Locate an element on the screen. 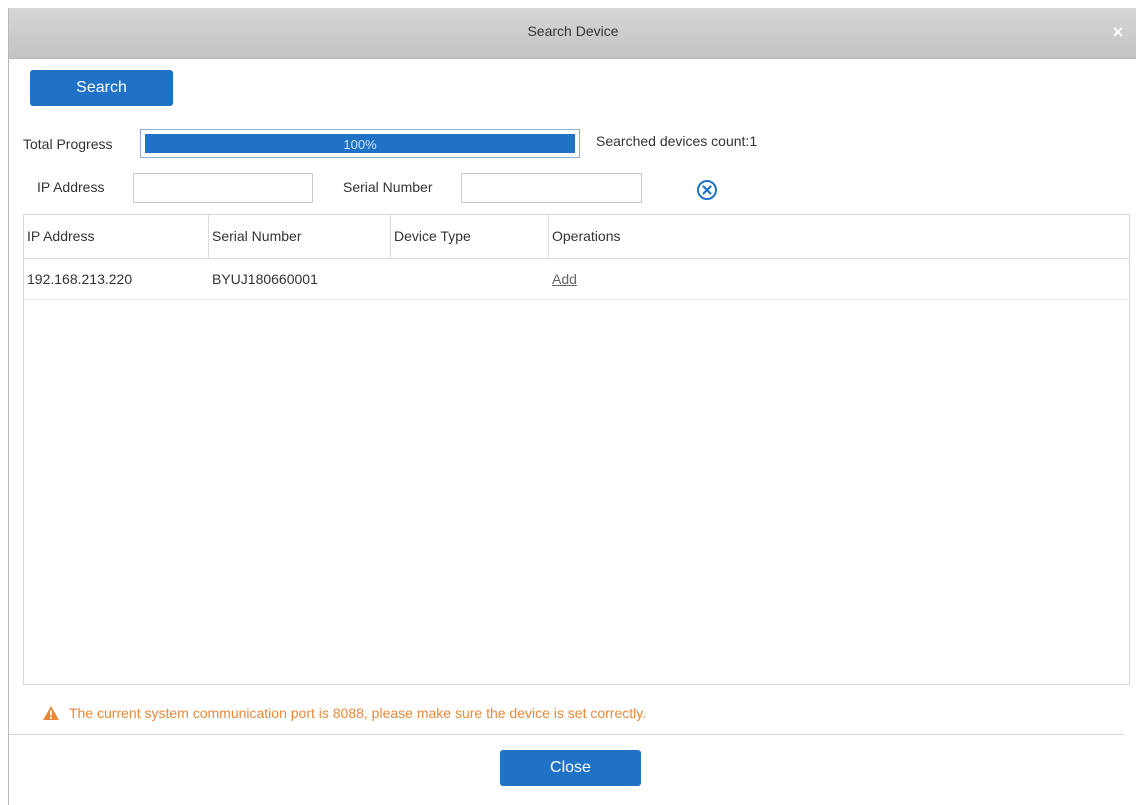 This screenshot has height=805, width=1136. table-row: 192.168.213.220 BYUJ180660001 Add is located at coordinates (576, 279).